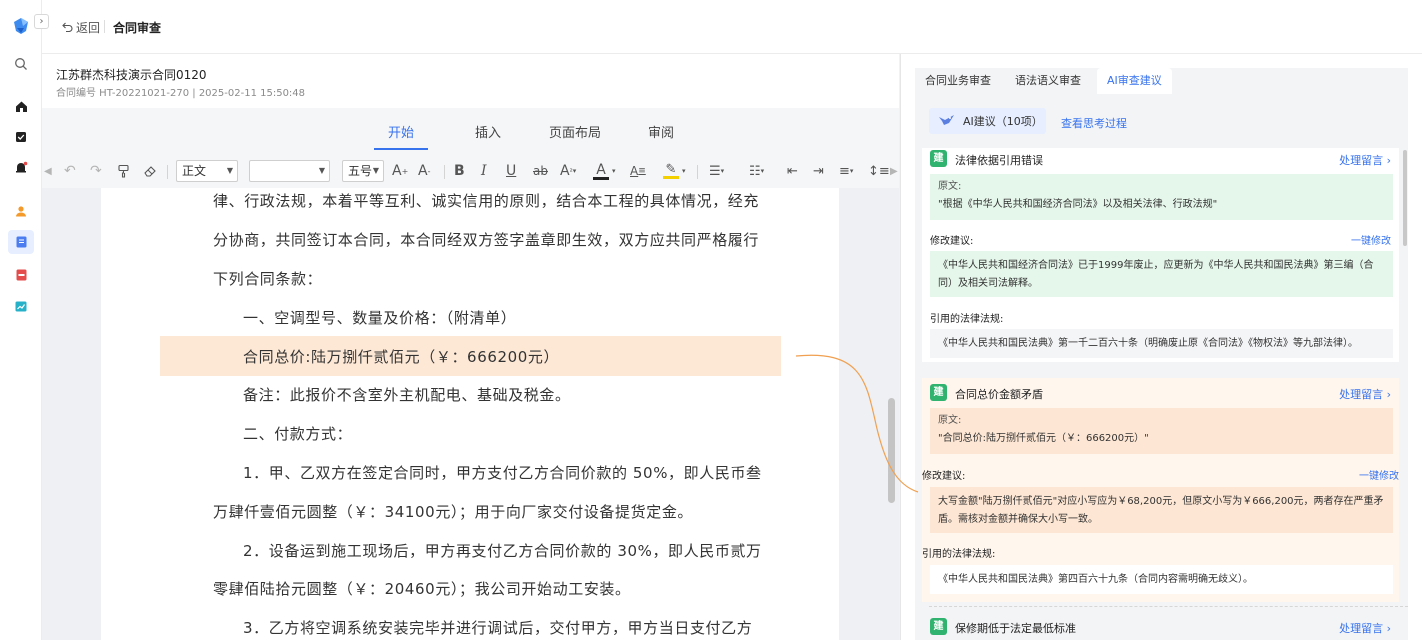 The image size is (1422, 640). What do you see at coordinates (21, 275) in the screenshot?
I see `pdf-icon` at bounding box center [21, 275].